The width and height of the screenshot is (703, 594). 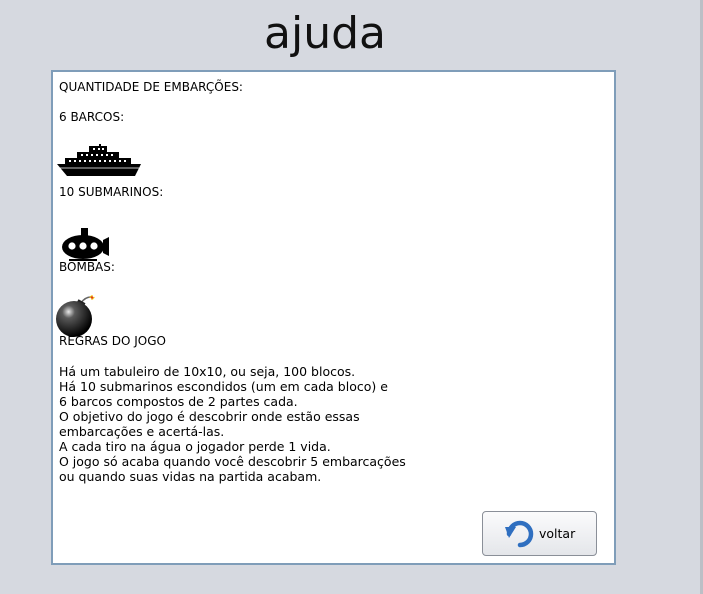 I want to click on boats-label: 6 BARCOS:, so click(x=92, y=117).